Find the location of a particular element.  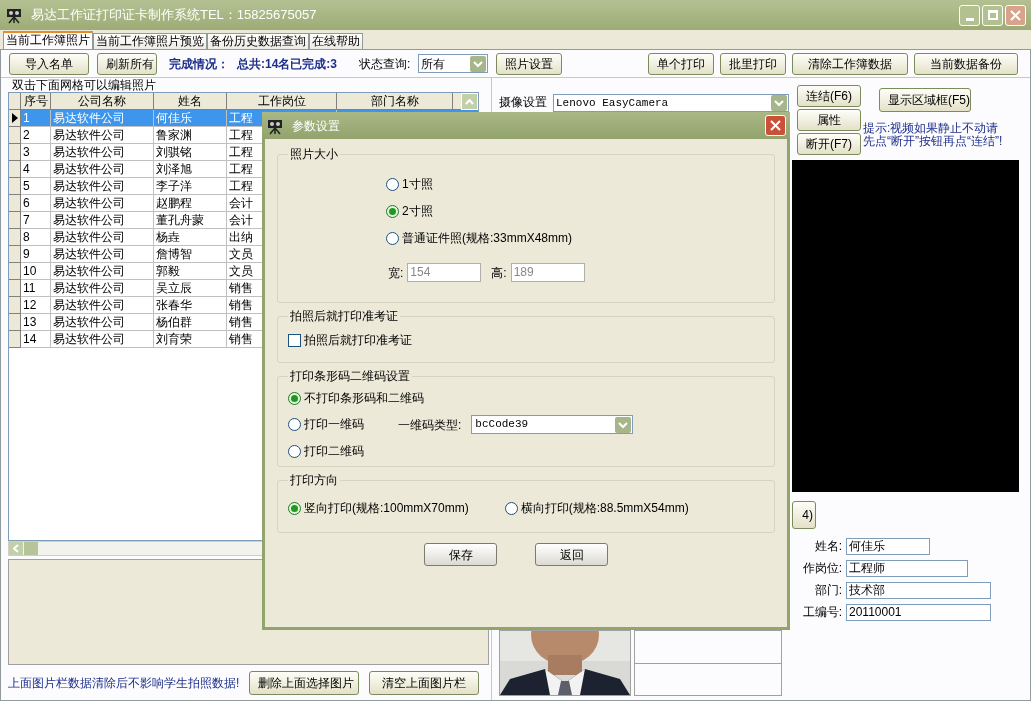

scroll-up-icon is located at coordinates (469, 101).